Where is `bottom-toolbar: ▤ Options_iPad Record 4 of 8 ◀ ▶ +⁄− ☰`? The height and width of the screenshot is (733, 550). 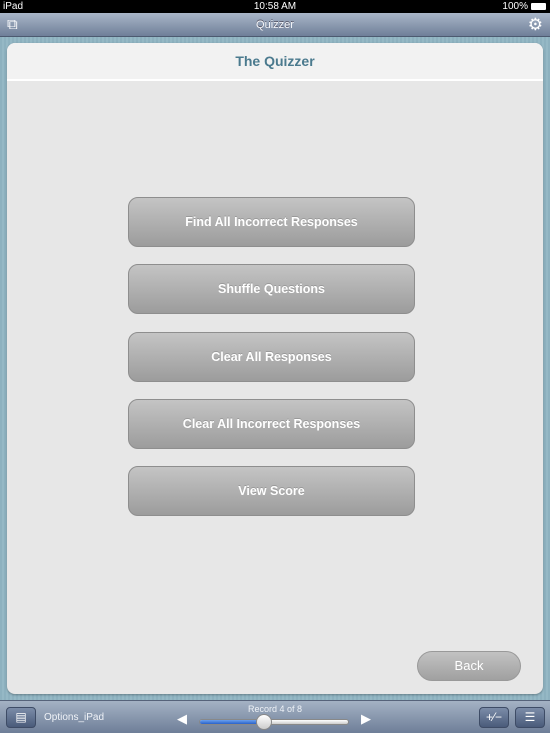
bottom-toolbar: ▤ Options_iPad Record 4 of 8 ◀ ▶ +⁄− ☰ is located at coordinates (275, 716).